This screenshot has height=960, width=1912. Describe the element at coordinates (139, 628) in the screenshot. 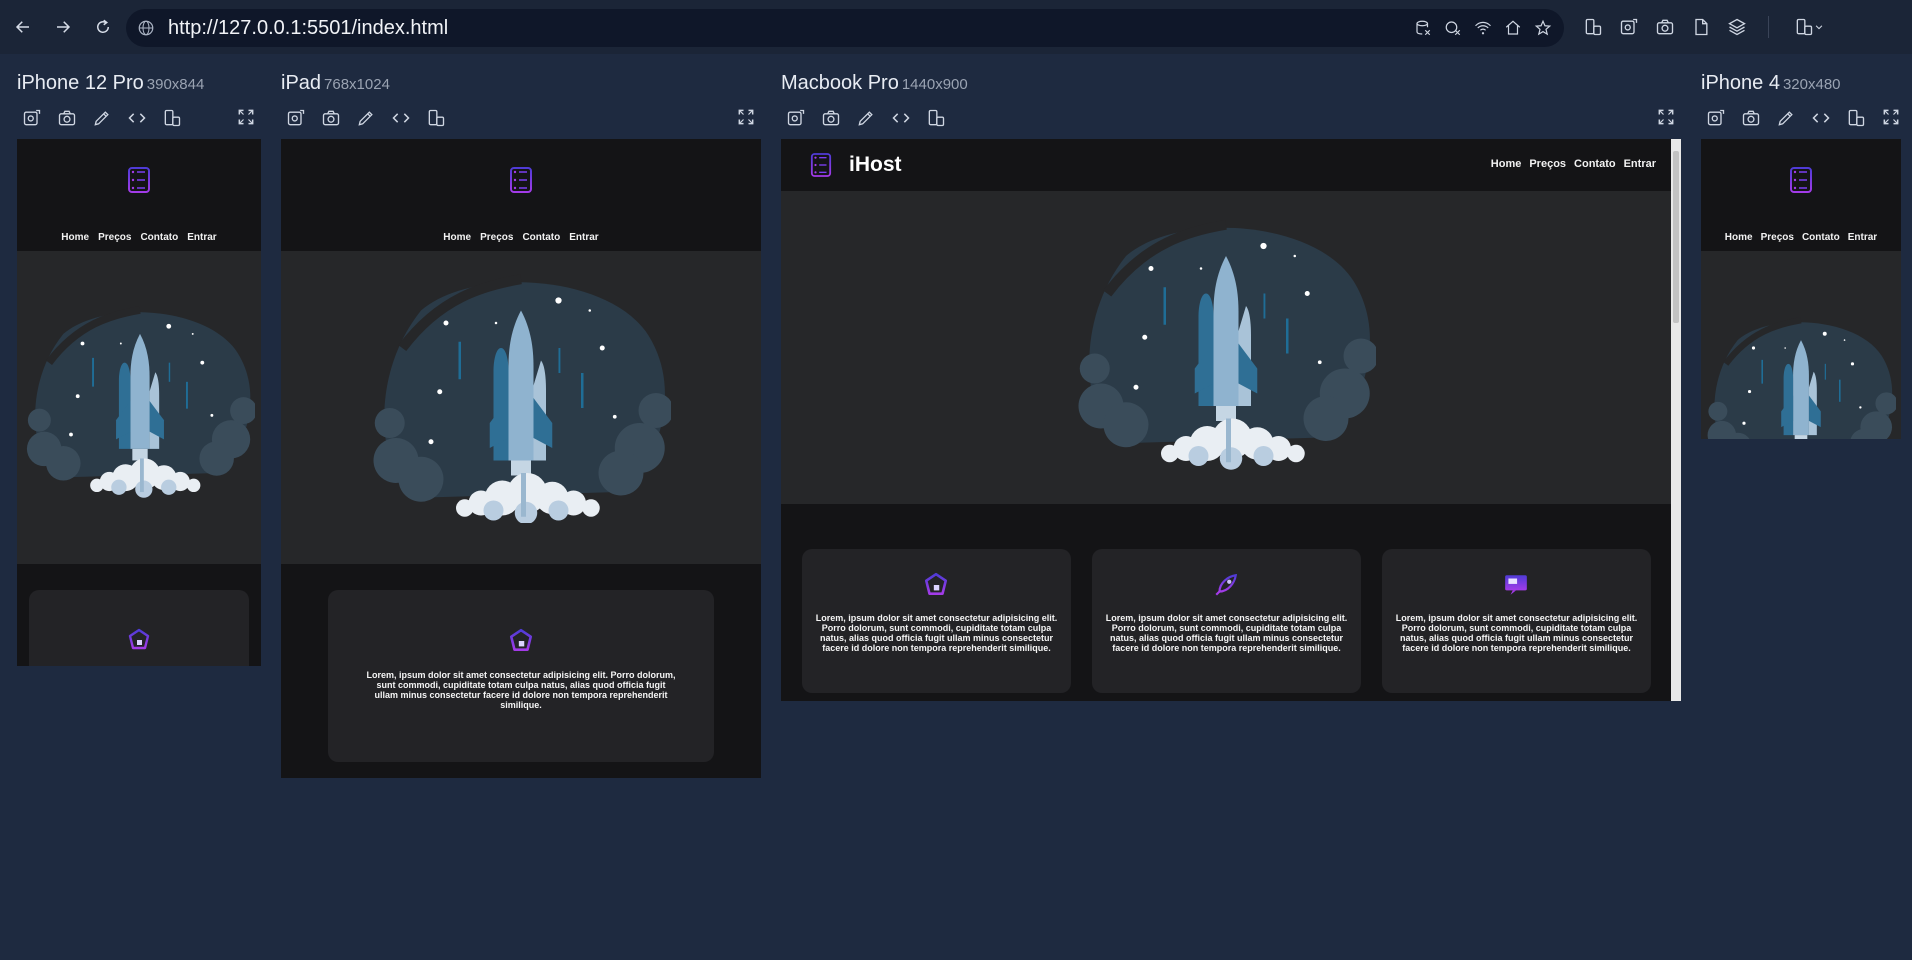

I see `feature-card` at that location.